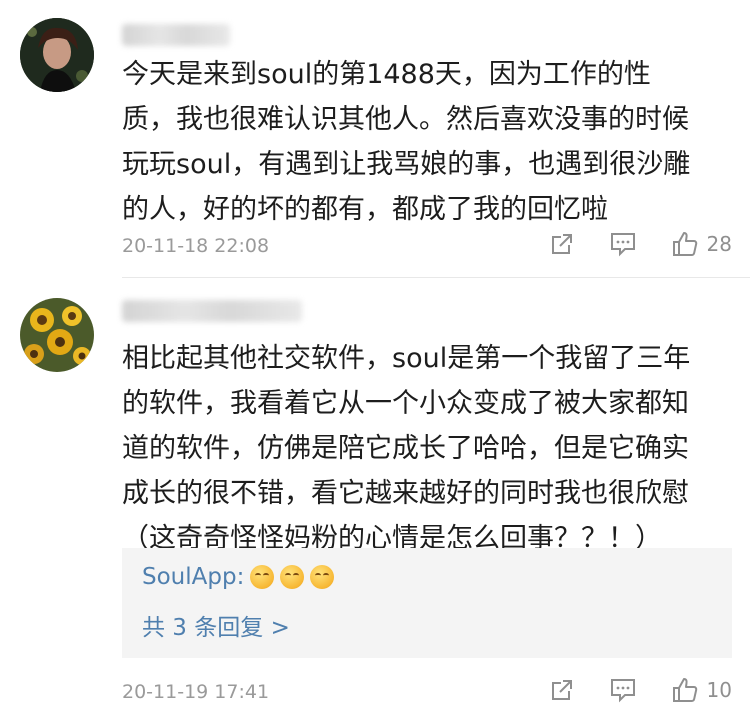  I want to click on like-count: 28, so click(719, 244).